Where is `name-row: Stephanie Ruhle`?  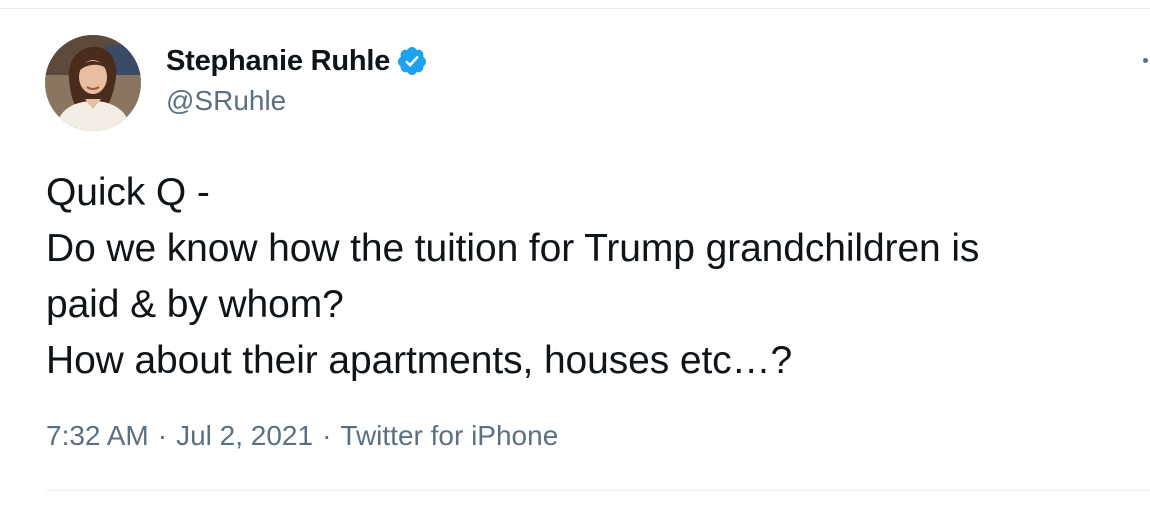
name-row: Stephanie Ruhle is located at coordinates (297, 61).